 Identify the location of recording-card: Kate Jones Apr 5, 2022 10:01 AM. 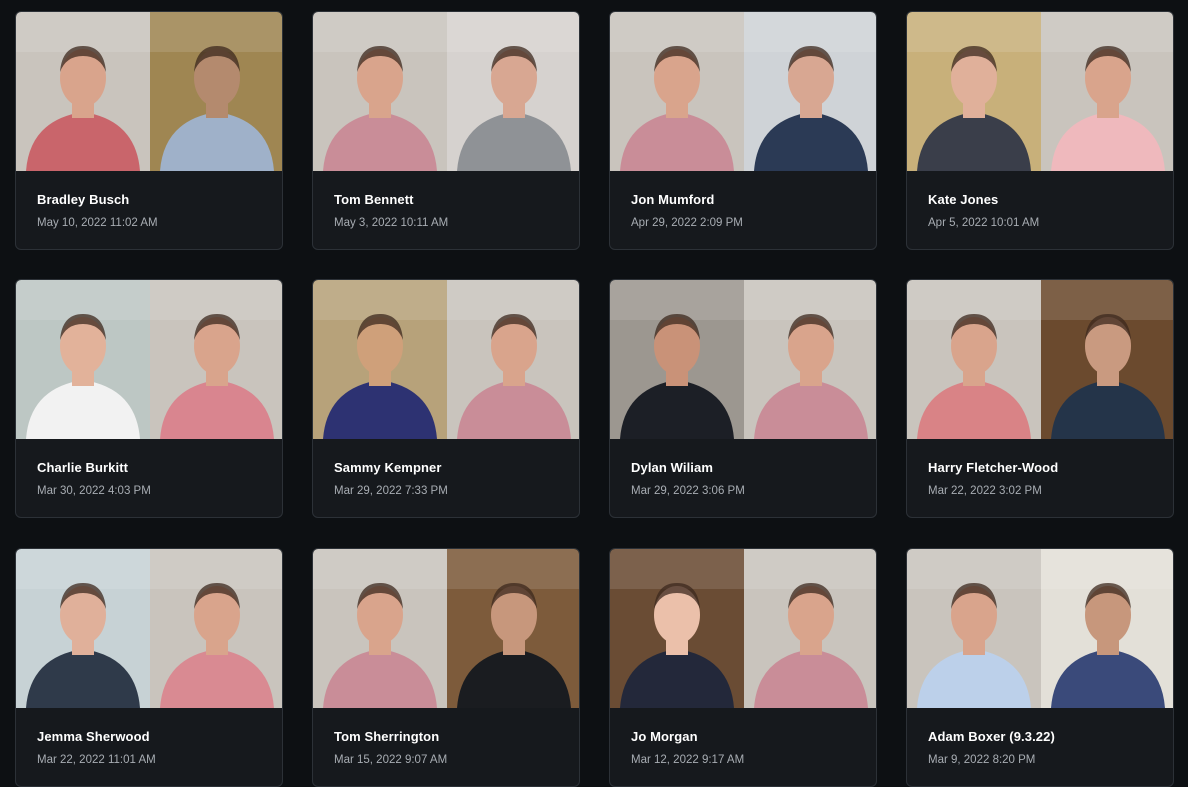
(1040, 130).